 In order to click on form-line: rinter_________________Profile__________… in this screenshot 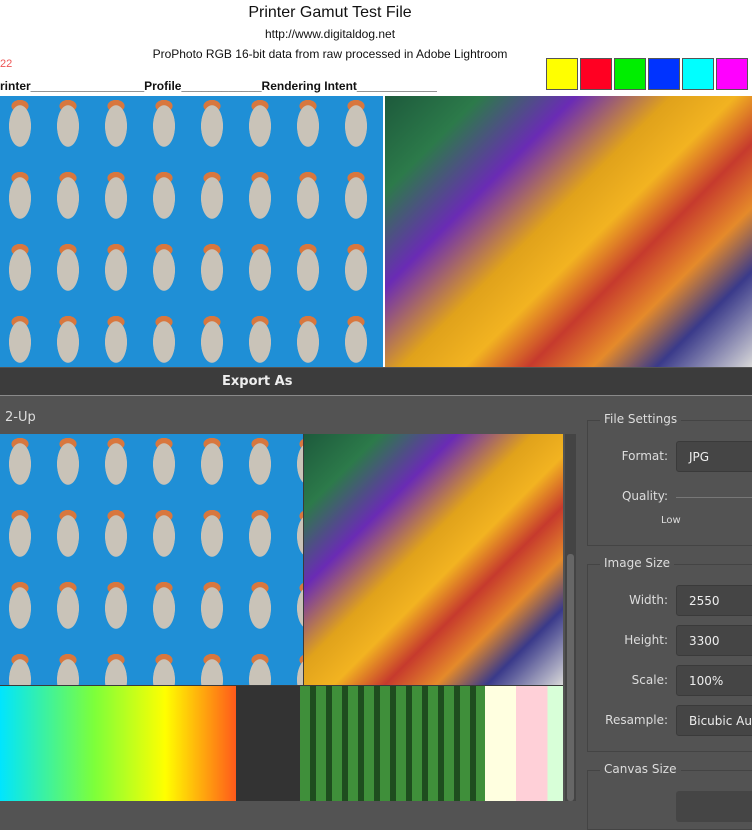, I will do `click(218, 86)`.